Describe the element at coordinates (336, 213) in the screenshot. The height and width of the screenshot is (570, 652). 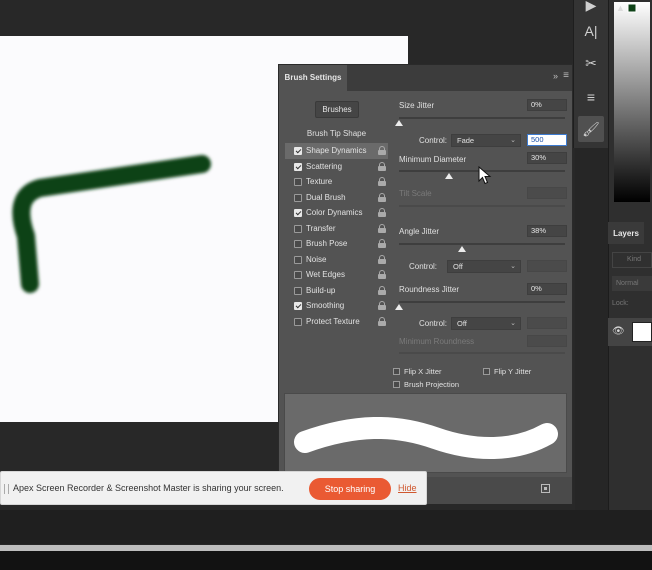
I see `option-color-dynamics: Color Dynamics` at that location.